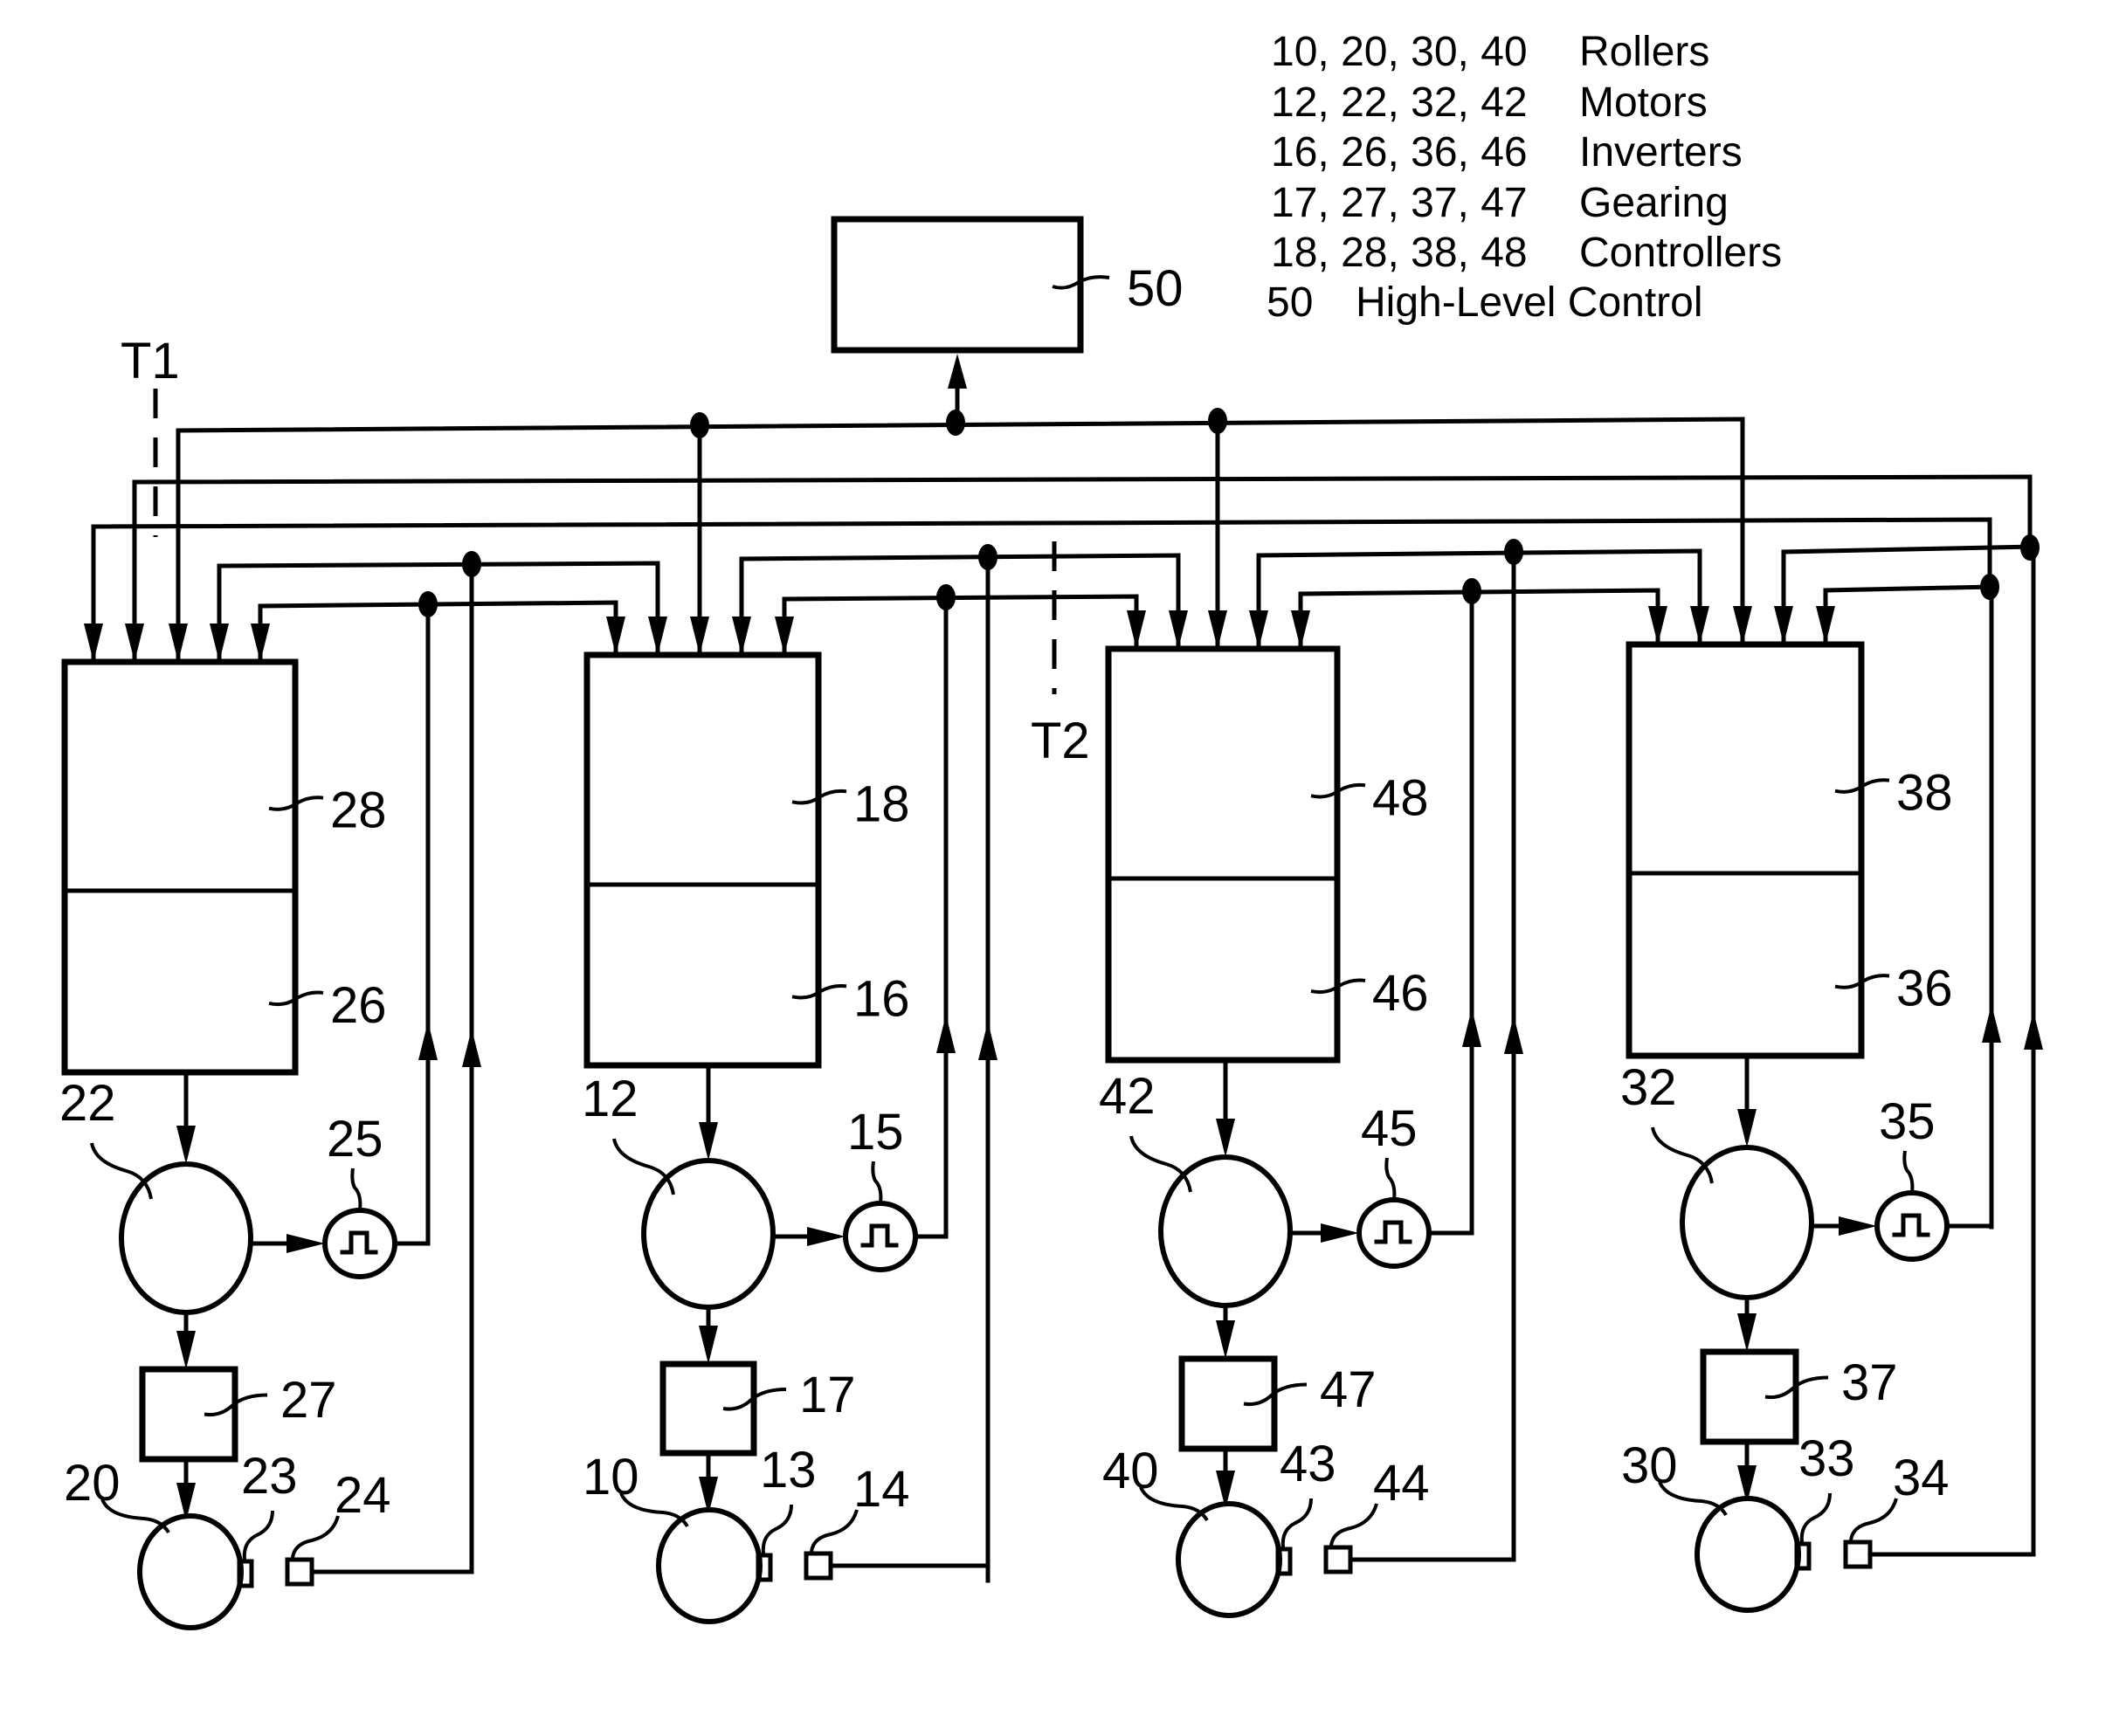  What do you see at coordinates (1529, 302) in the screenshot?
I see `legend-name: High-Level Control` at bounding box center [1529, 302].